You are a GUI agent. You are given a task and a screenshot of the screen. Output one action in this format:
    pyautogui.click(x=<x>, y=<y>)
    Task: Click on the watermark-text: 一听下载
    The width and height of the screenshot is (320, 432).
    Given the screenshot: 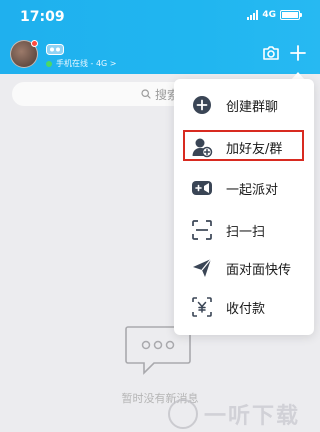 What is the action you would take?
    pyautogui.click(x=252, y=416)
    